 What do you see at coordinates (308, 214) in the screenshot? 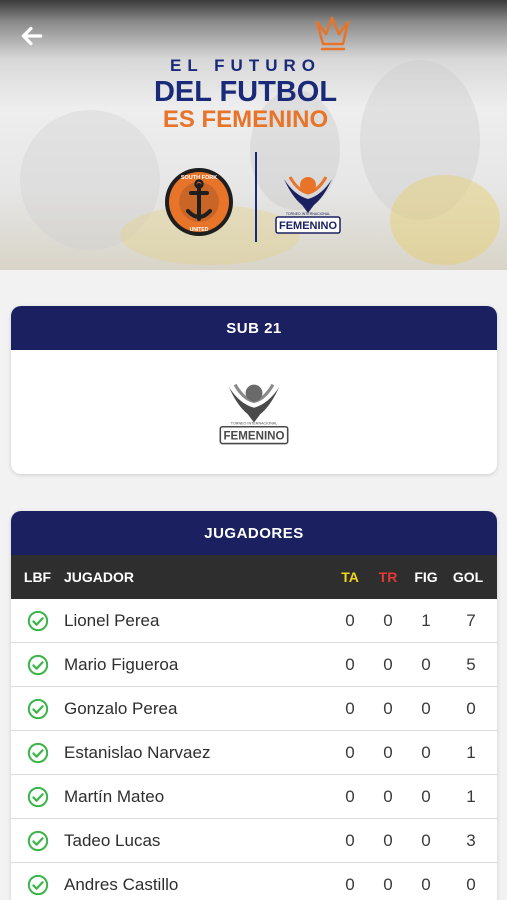
I see `tournament-logo-subtext: TORNEO INTERNACIONAL` at bounding box center [308, 214].